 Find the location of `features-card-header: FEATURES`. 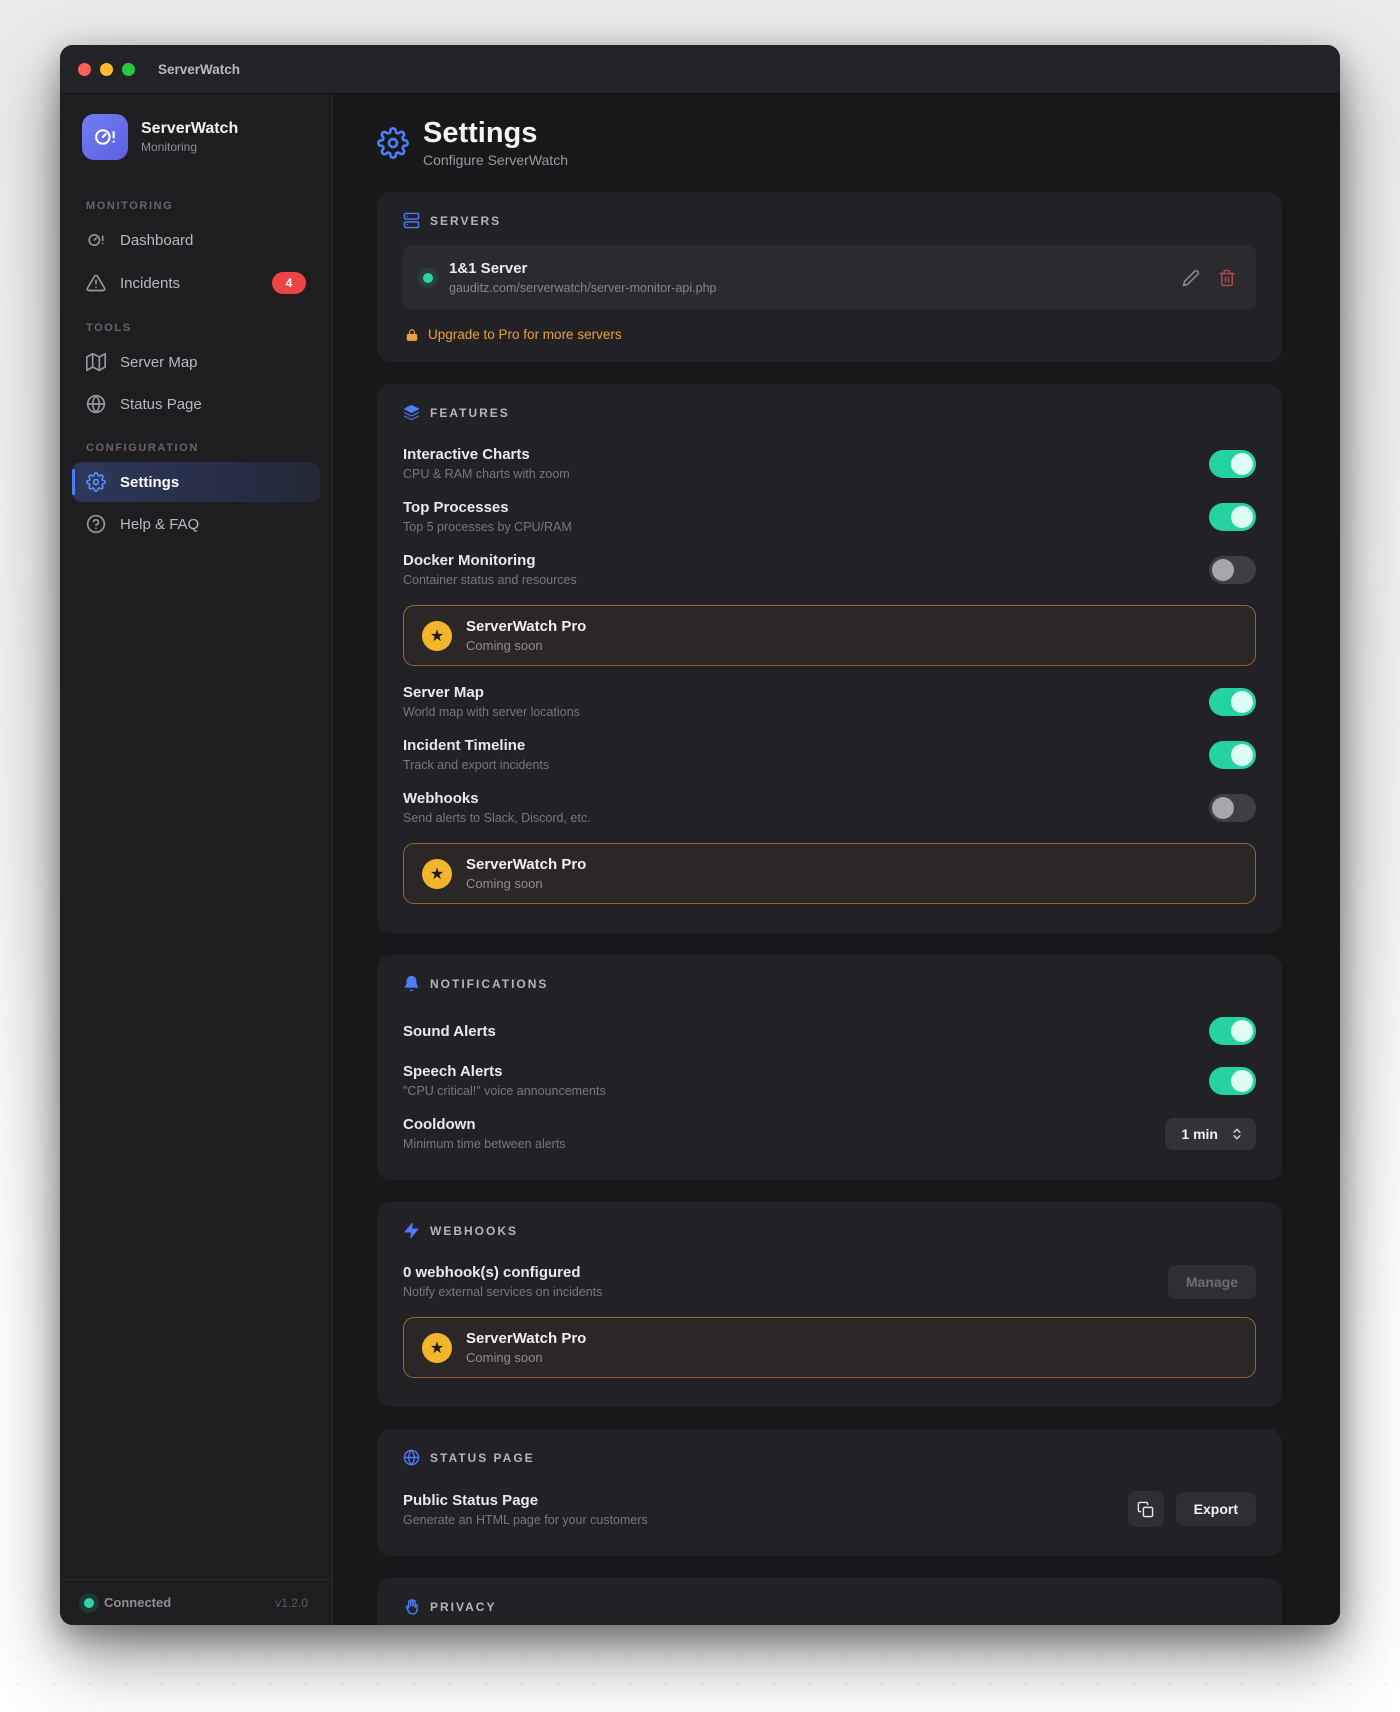

features-card-header: FEATURES is located at coordinates (829, 412).